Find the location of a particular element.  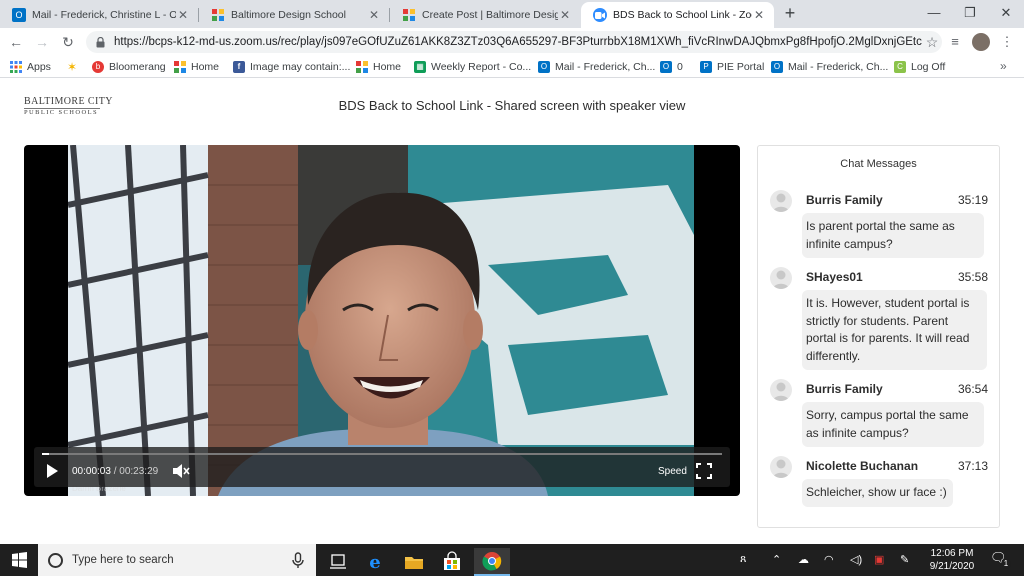

message-time: 35:58 is located at coordinates (972, 277).